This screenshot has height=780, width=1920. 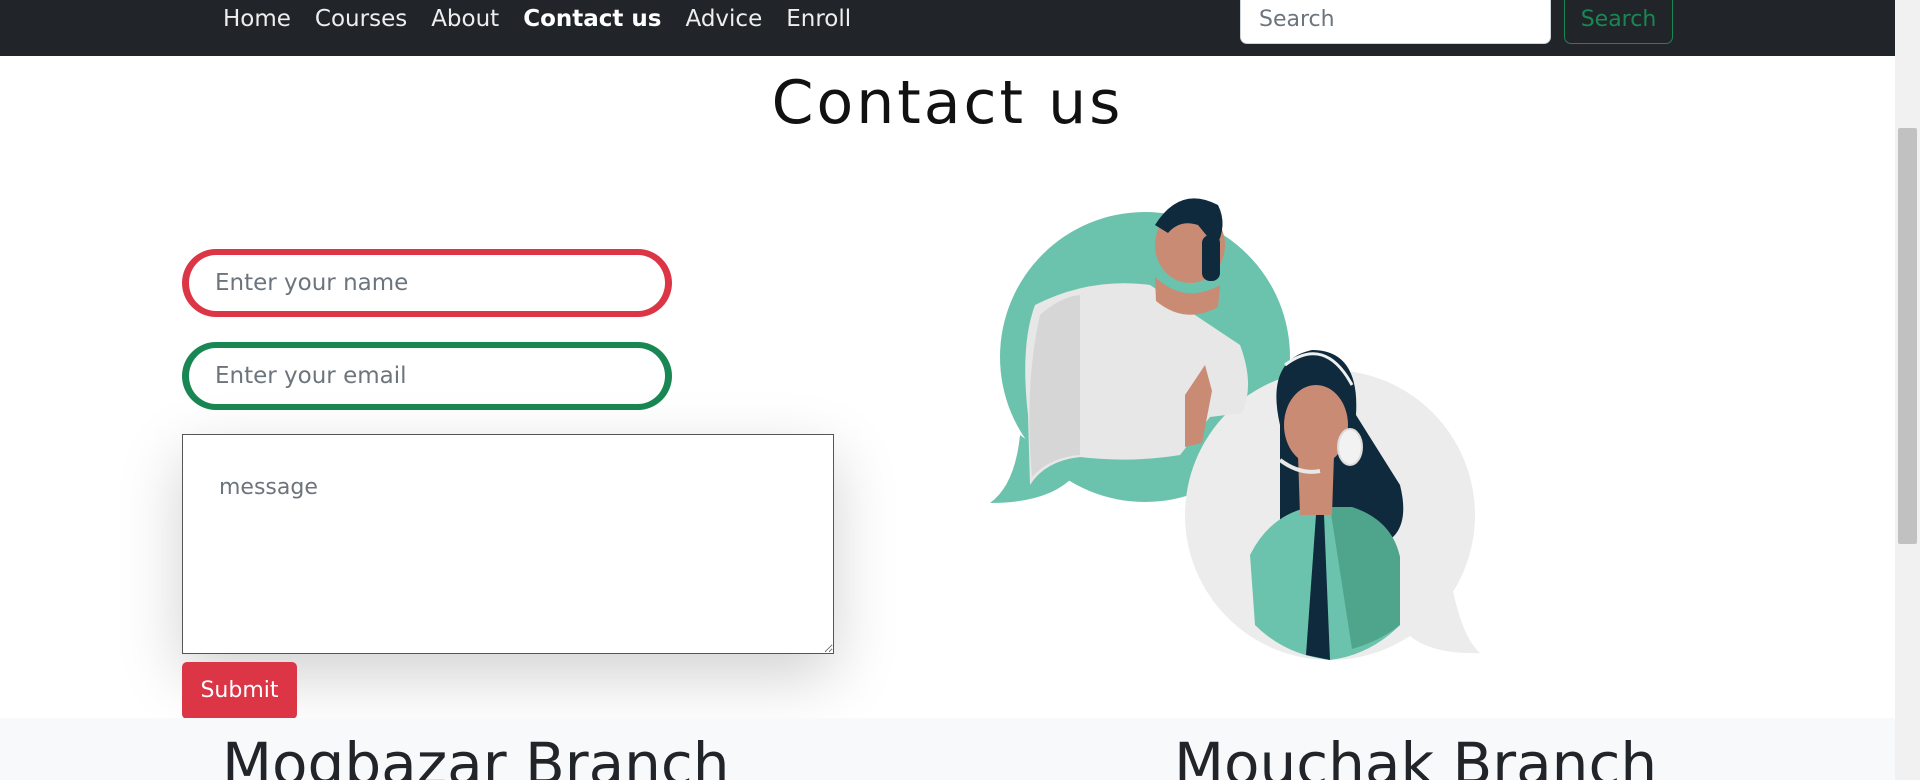 What do you see at coordinates (947, 103) in the screenshot?
I see `page-title: Contact us` at bounding box center [947, 103].